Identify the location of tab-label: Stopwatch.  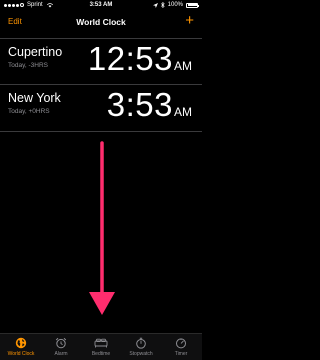
(141, 354).